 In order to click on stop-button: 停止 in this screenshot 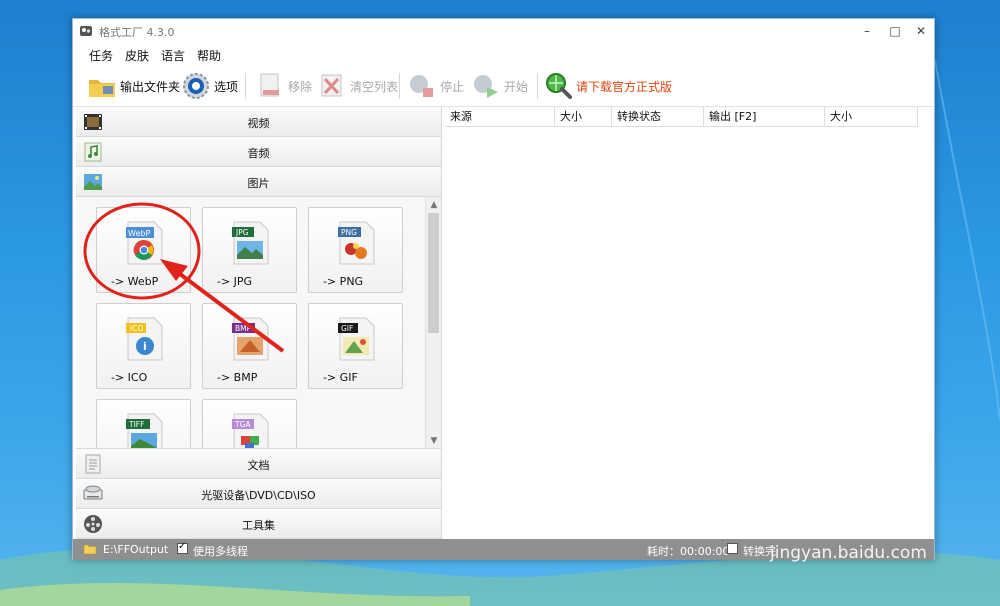, I will do `click(435, 86)`.